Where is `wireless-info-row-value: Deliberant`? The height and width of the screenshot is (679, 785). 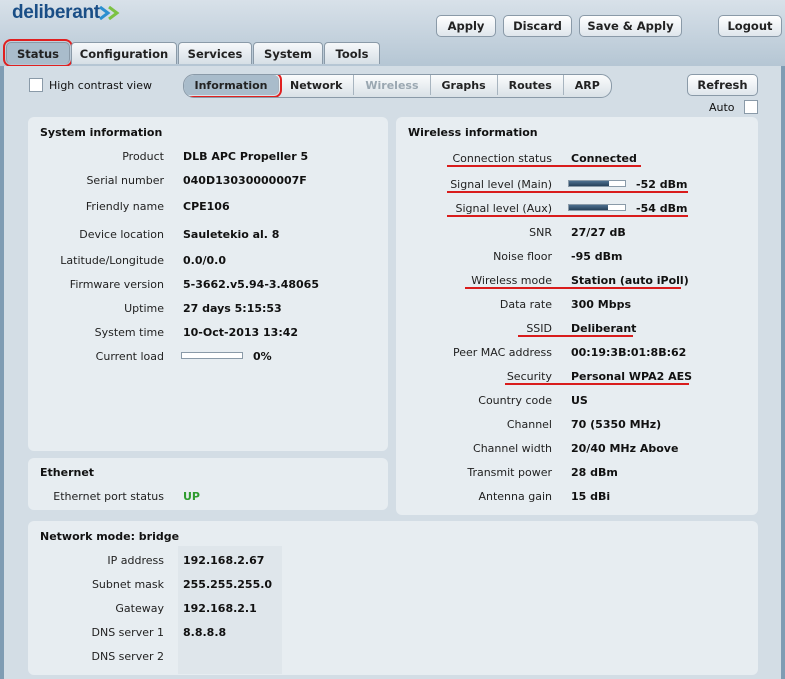
wireless-info-row-value: Deliberant is located at coordinates (604, 328).